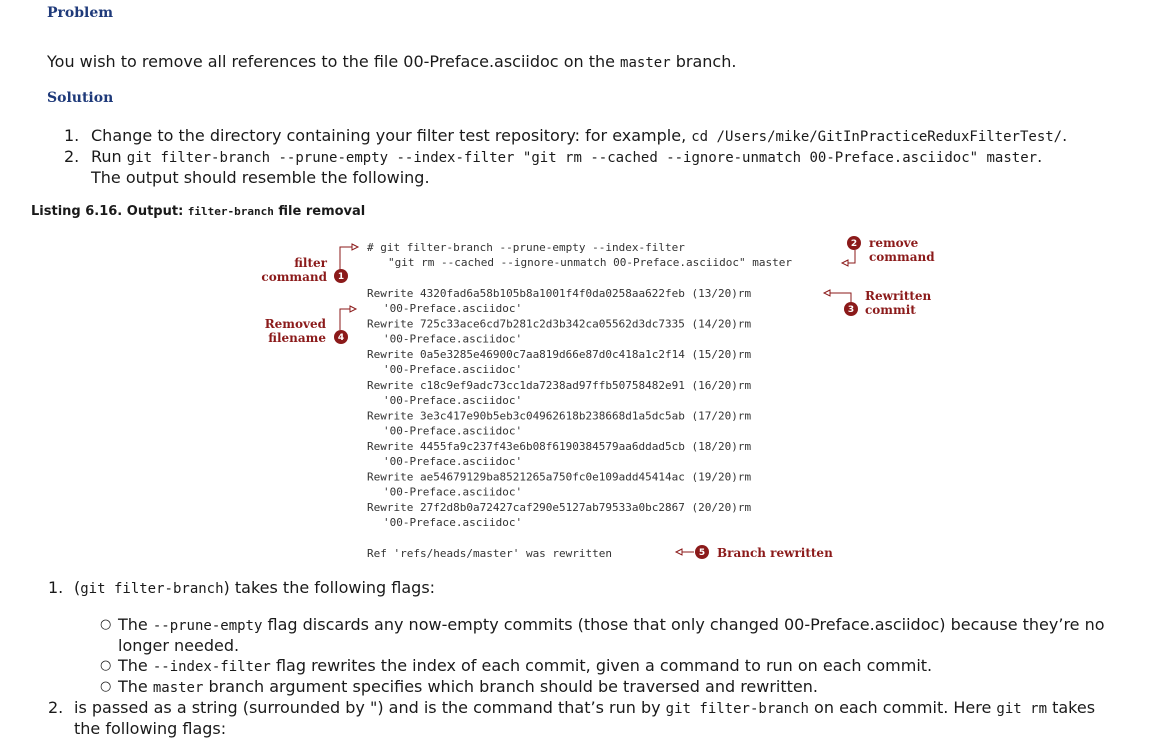 The height and width of the screenshot is (745, 1169). What do you see at coordinates (851, 310) in the screenshot?
I see `callout-3-number: 3` at bounding box center [851, 310].